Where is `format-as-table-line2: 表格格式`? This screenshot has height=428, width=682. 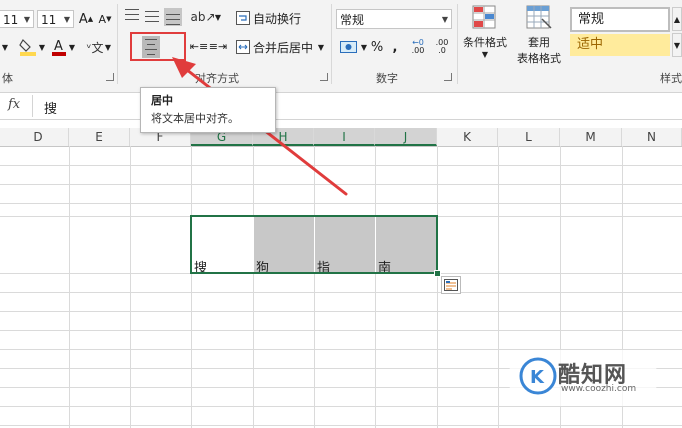
format-as-table-line2: 表格格式 is located at coordinates (539, 58).